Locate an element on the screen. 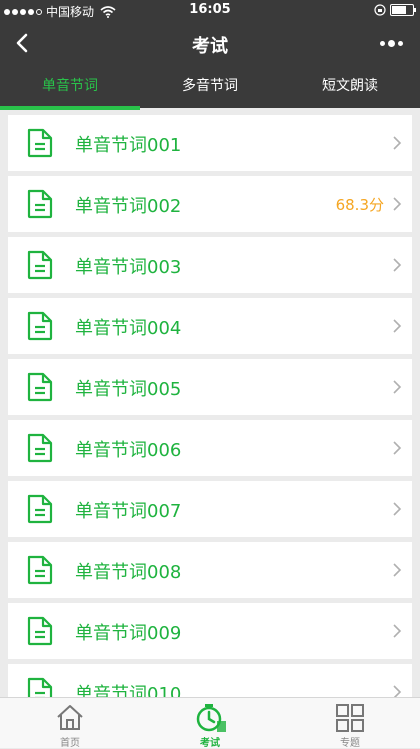 This screenshot has width=420, height=749. item-label: 单音节词004 is located at coordinates (128, 328).